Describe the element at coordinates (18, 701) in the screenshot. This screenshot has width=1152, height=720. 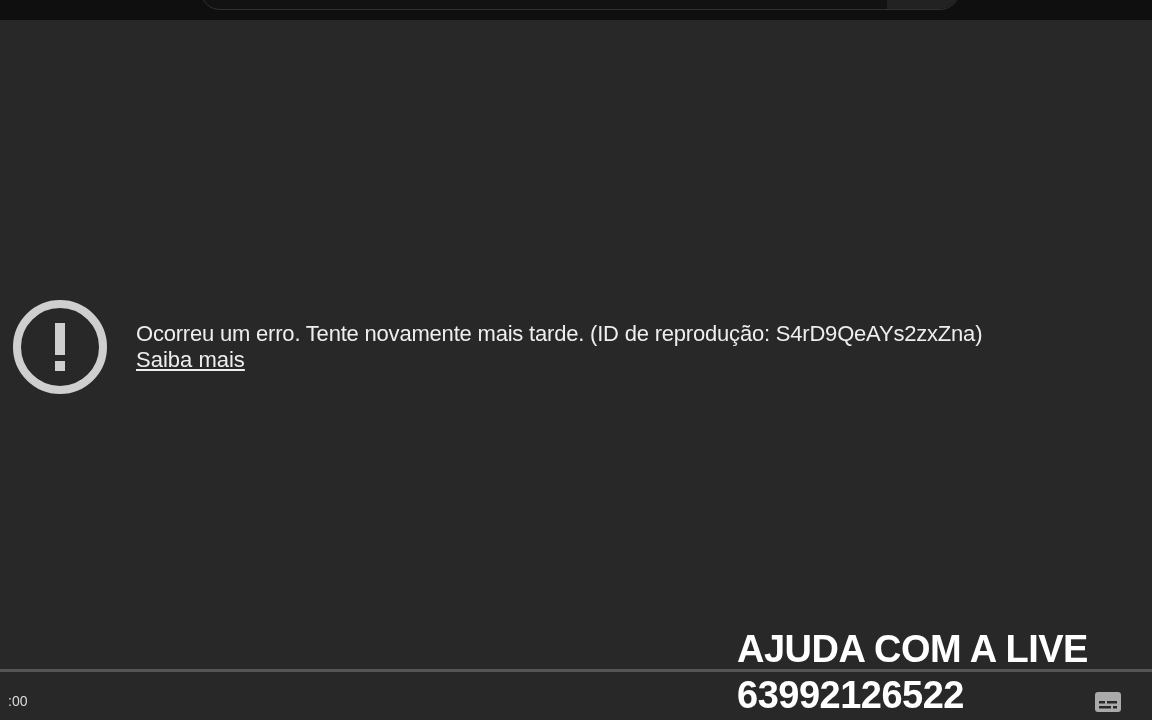
I see `time-display: :00` at that location.